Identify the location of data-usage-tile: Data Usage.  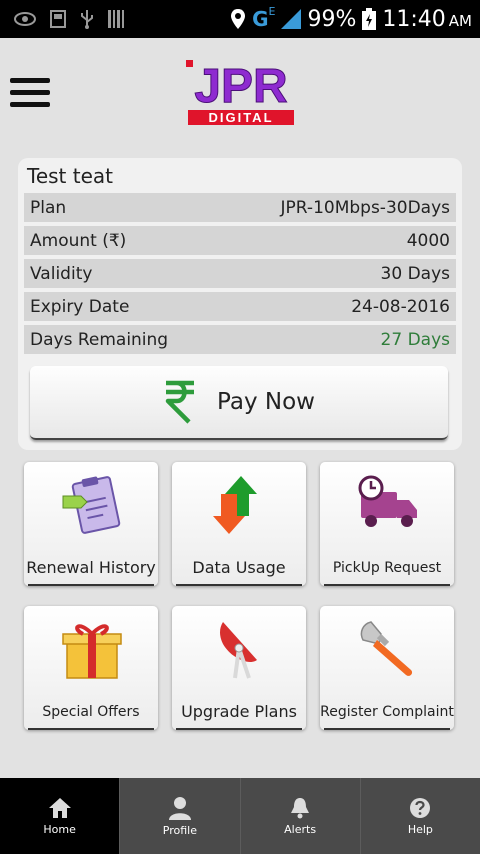
(239, 524).